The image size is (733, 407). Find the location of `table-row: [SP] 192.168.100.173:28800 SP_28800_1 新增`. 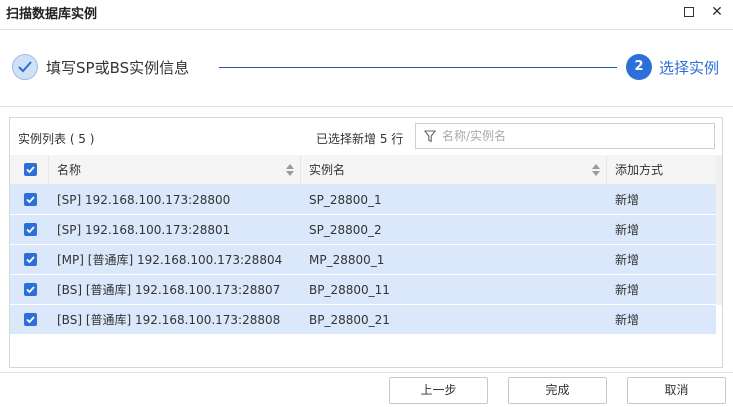

table-row: [SP] 192.168.100.173:28800 SP_28800_1 新增 is located at coordinates (363, 200).